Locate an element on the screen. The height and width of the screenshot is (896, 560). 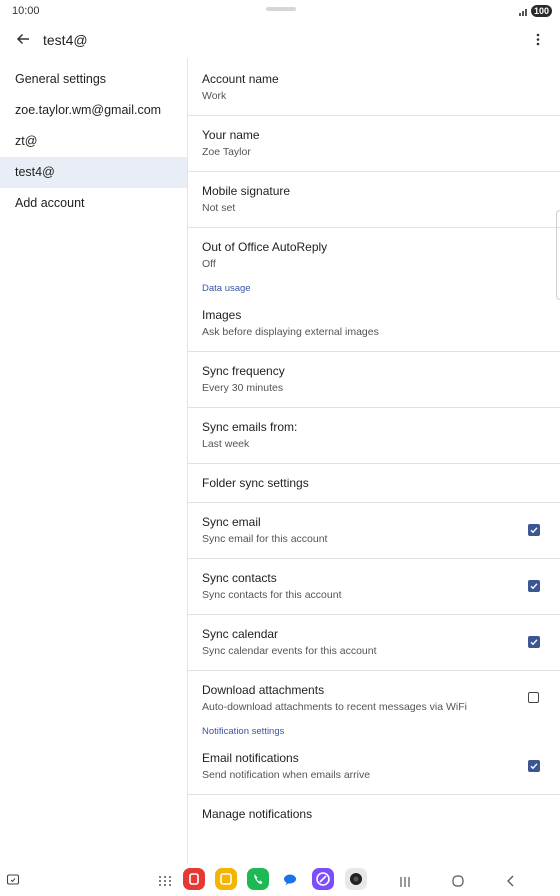
setting-title: Download attachments is located at coordinates (263, 690).